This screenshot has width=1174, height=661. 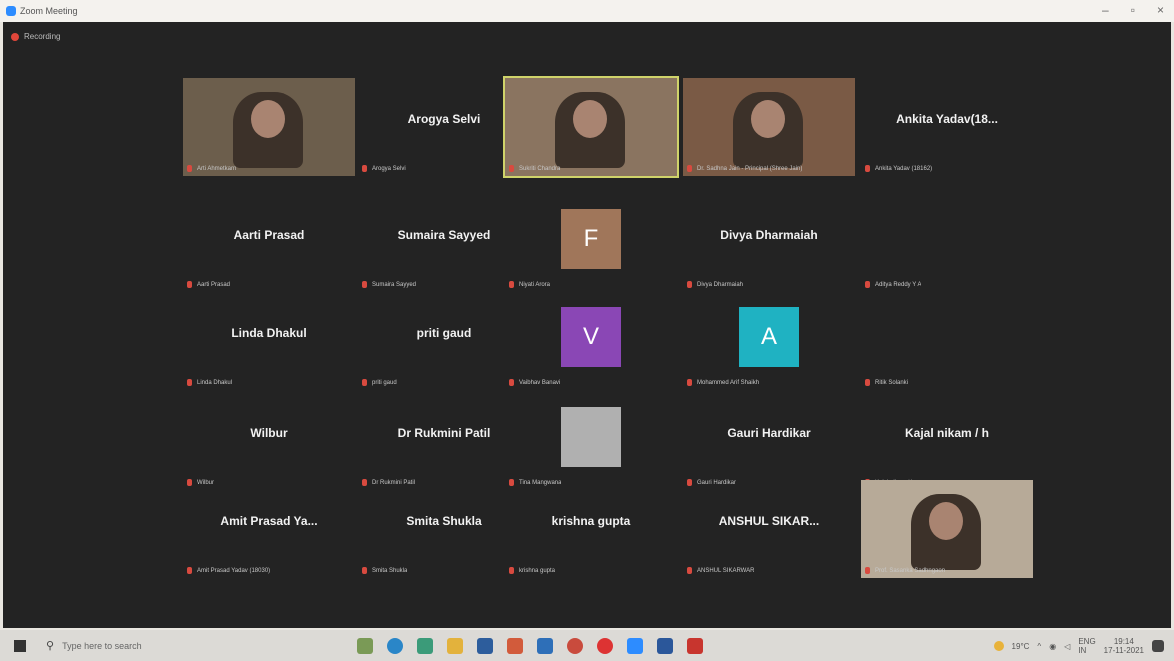 I want to click on network-icon: ◉, so click(x=1052, y=646).